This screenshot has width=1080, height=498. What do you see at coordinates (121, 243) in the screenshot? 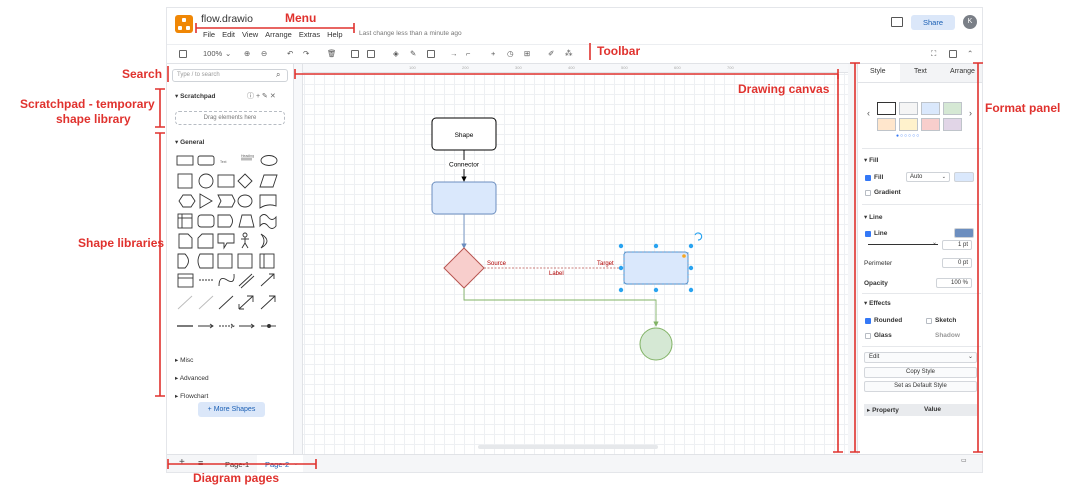
I see `annotation-shape-libraries: Shape libraries` at bounding box center [121, 243].